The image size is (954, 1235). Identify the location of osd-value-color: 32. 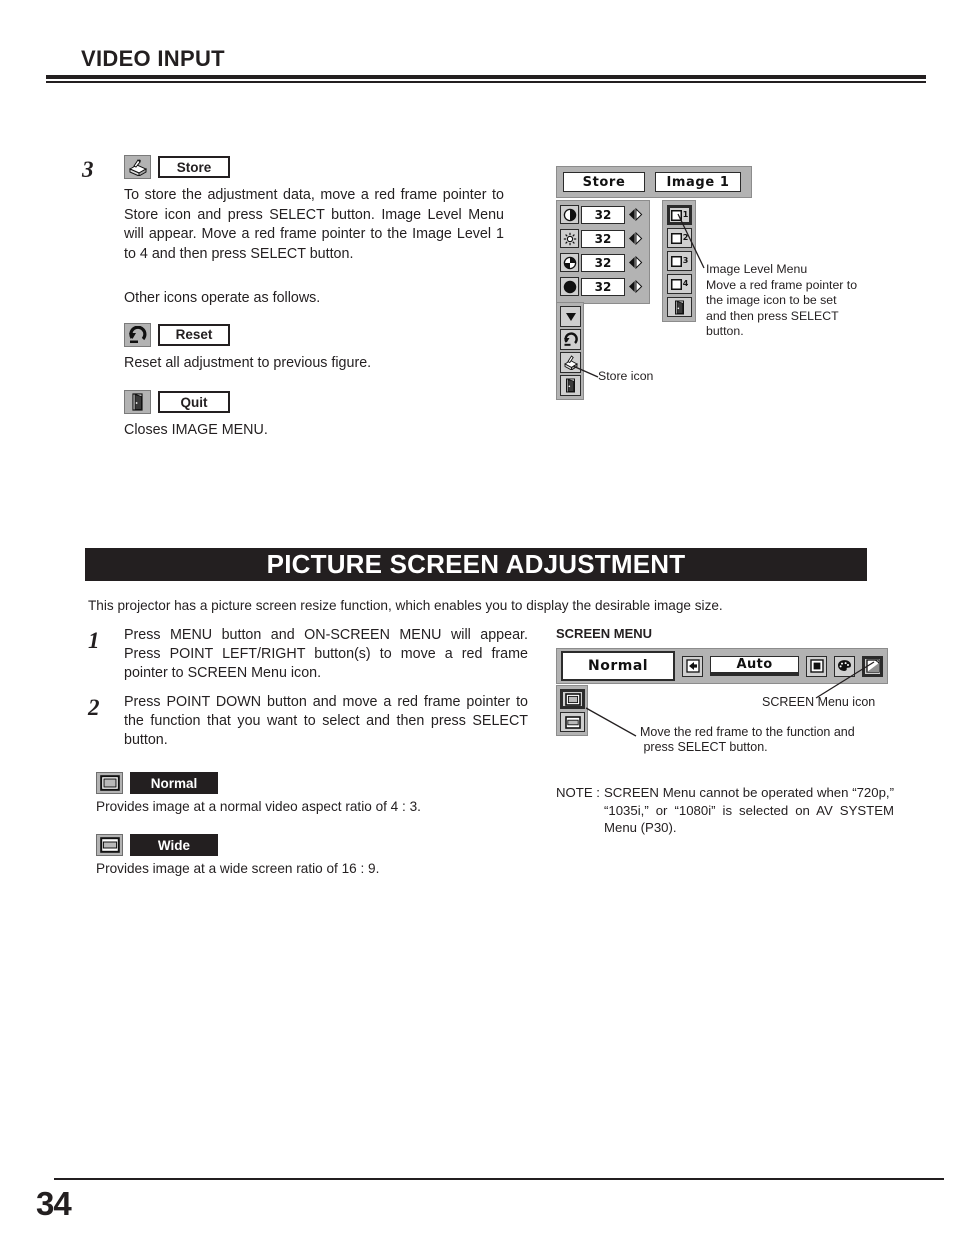
(603, 262).